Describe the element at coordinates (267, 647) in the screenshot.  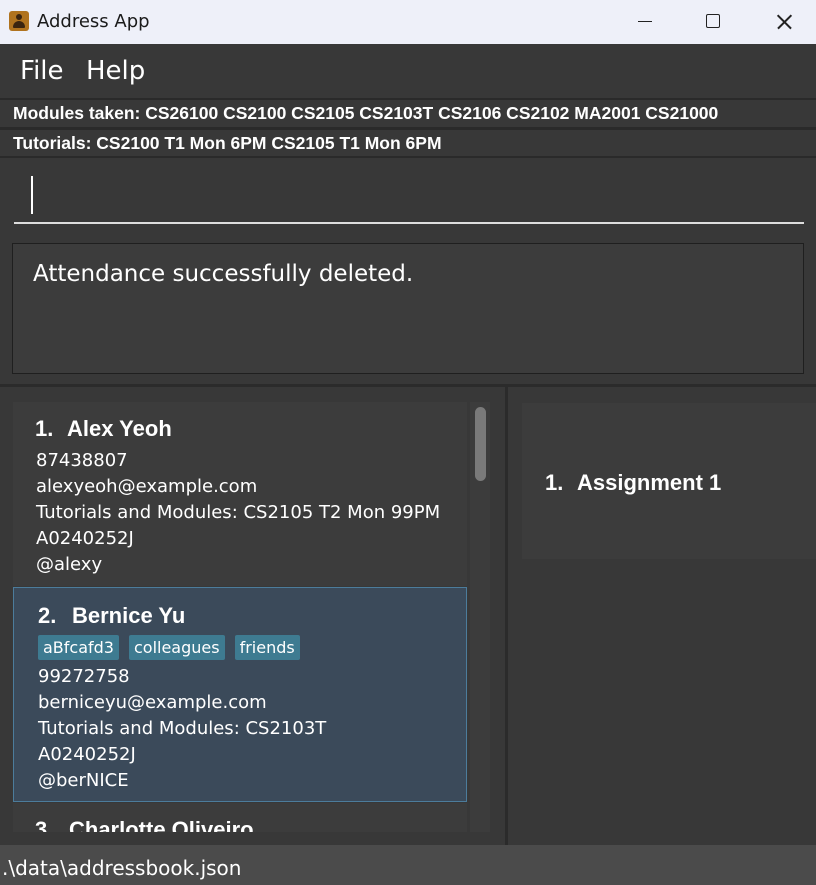
I see `tag: friends` at that location.